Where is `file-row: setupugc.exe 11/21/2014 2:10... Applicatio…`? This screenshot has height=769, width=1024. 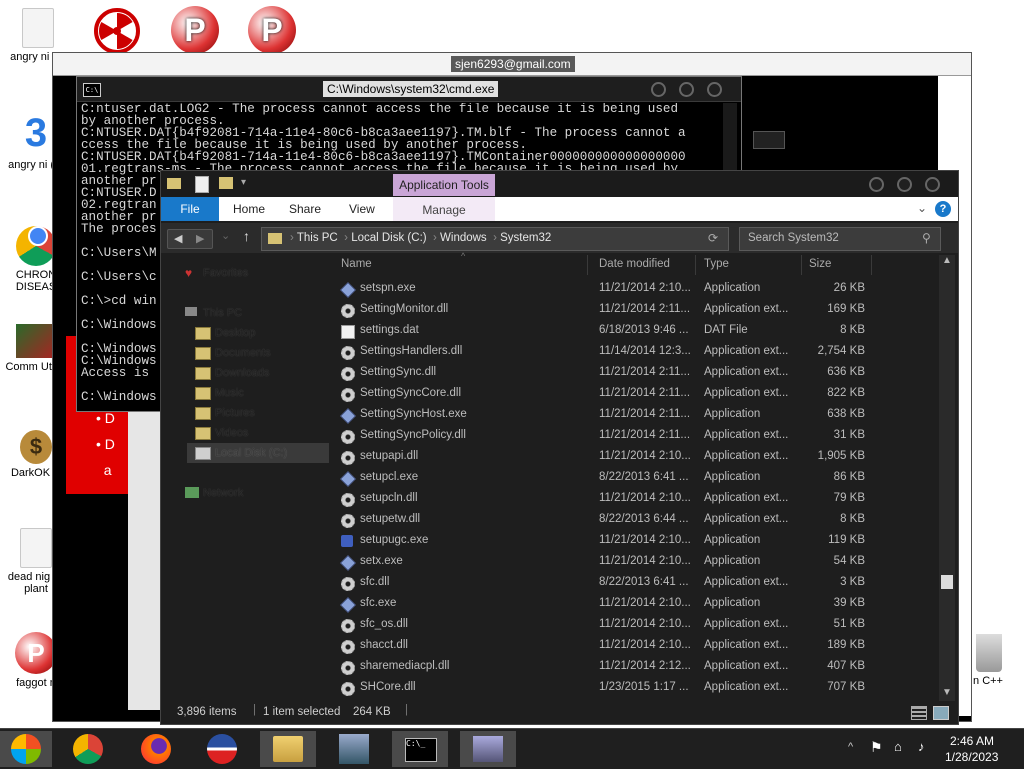 file-row: setupugc.exe 11/21/2014 2:10... Applicatio… is located at coordinates (632, 541).